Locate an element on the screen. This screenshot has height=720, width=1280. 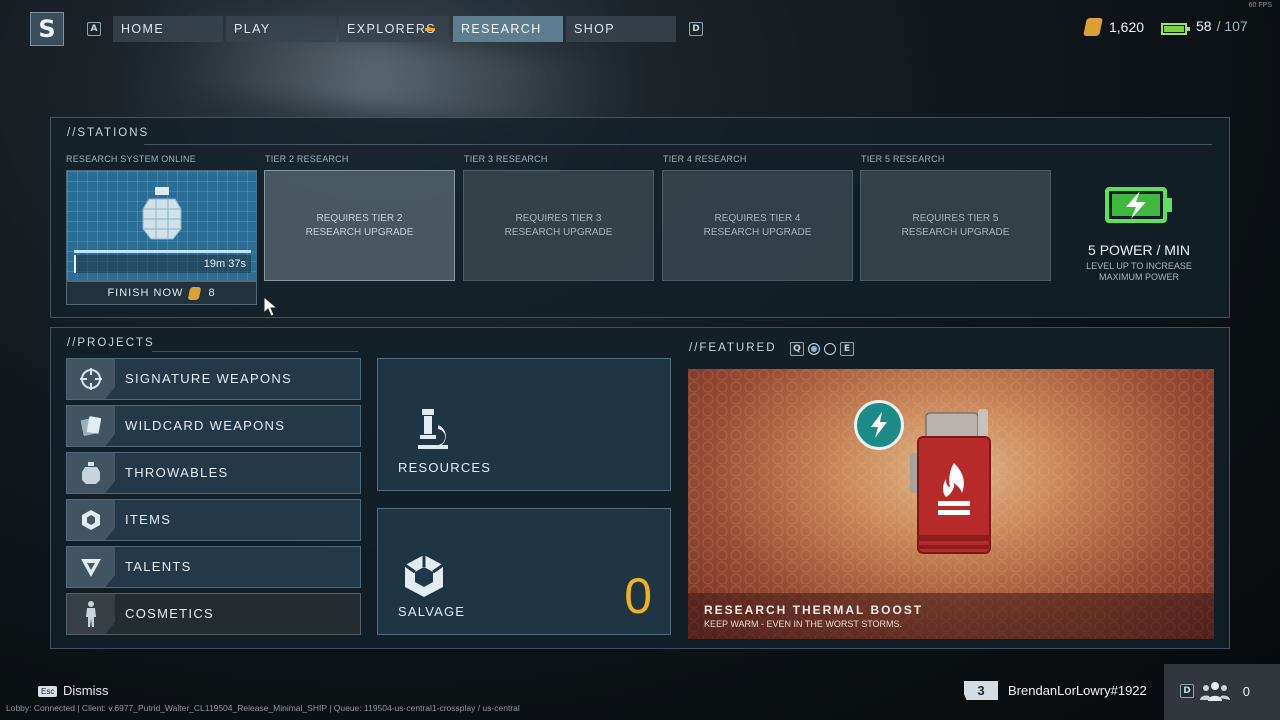
party-key: D is located at coordinates (1187, 691).